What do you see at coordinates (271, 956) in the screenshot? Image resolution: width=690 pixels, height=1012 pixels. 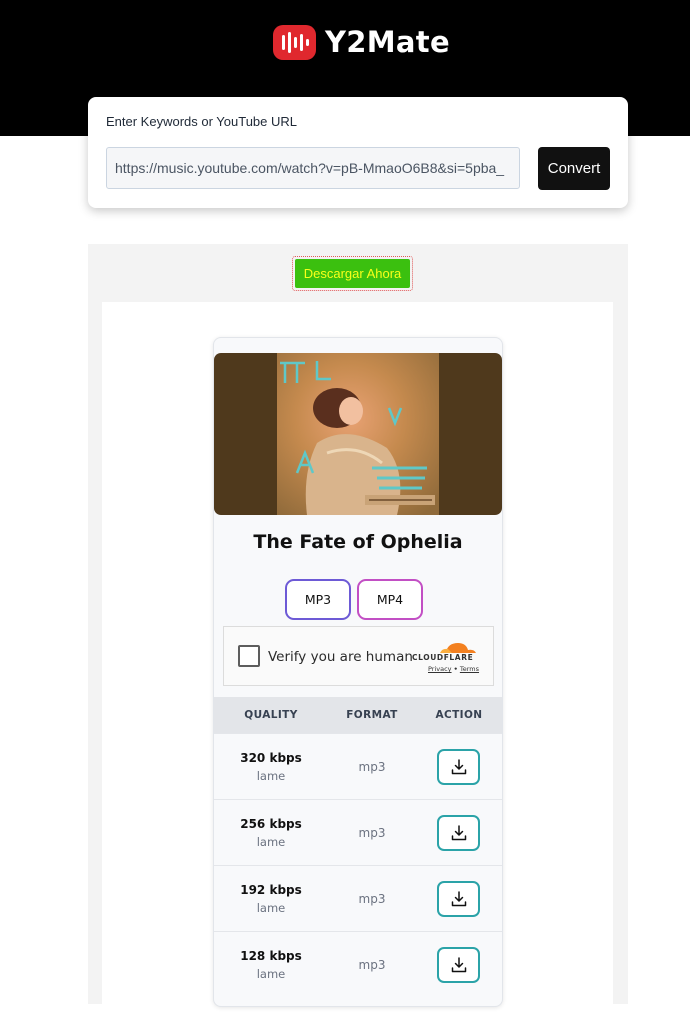 I see `quality-value: 128 kbps` at bounding box center [271, 956].